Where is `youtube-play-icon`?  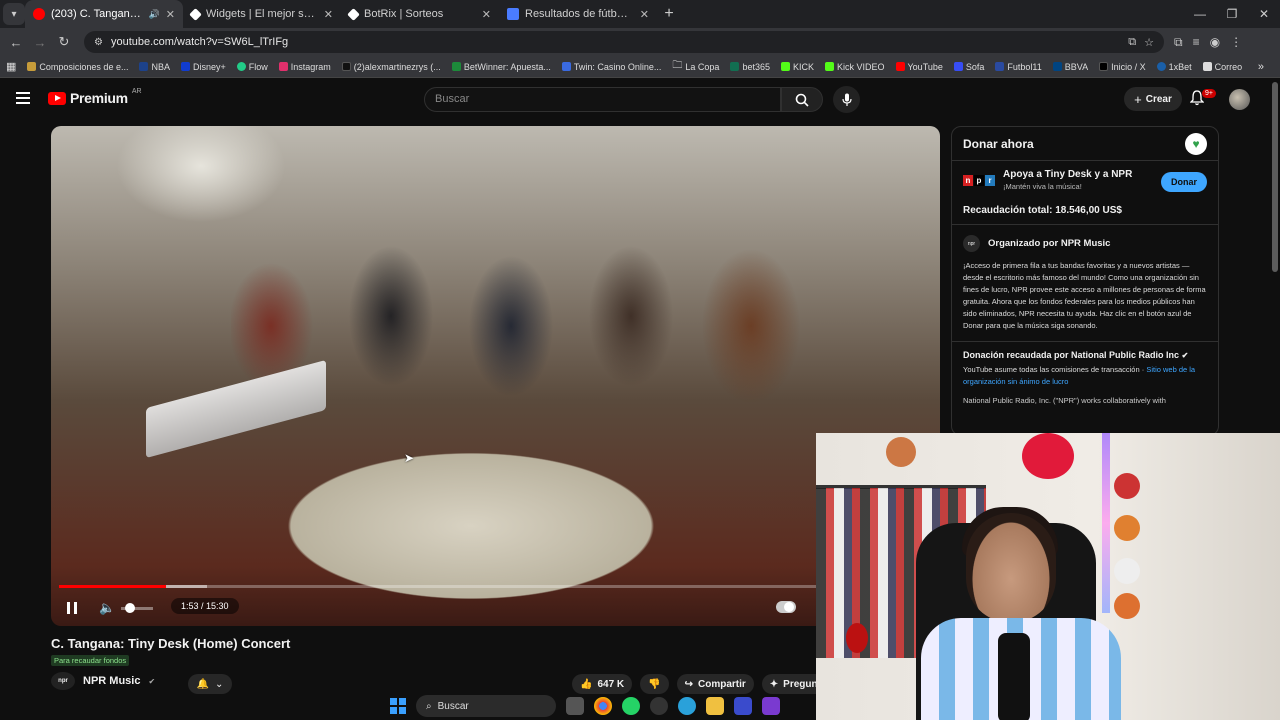 youtube-play-icon is located at coordinates (57, 98).